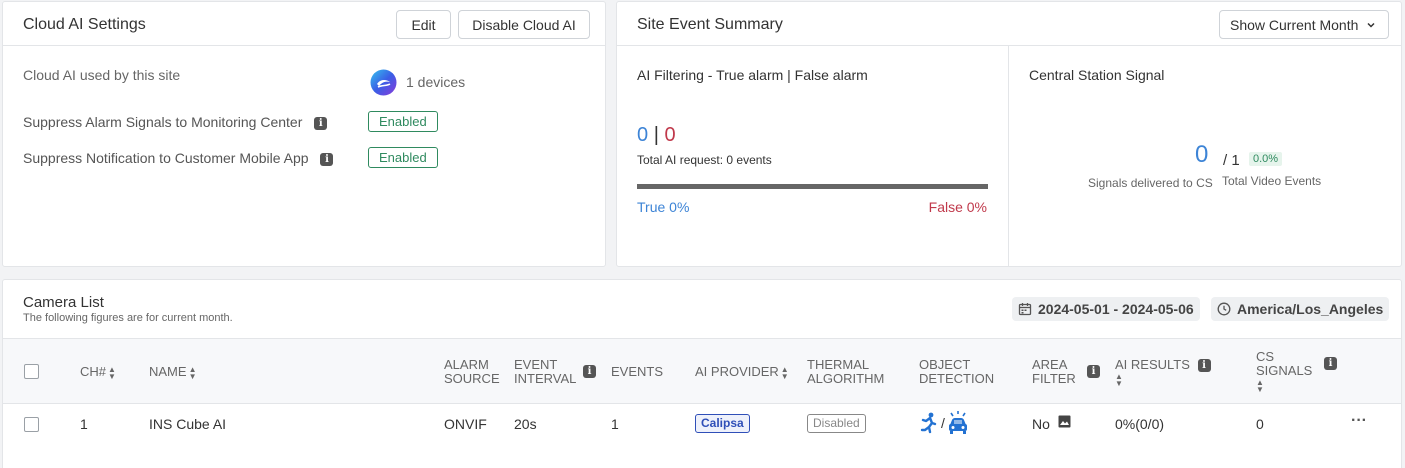  I want to click on date-range-value: 2024-05-01 - 2024-05-06, so click(1116, 309).